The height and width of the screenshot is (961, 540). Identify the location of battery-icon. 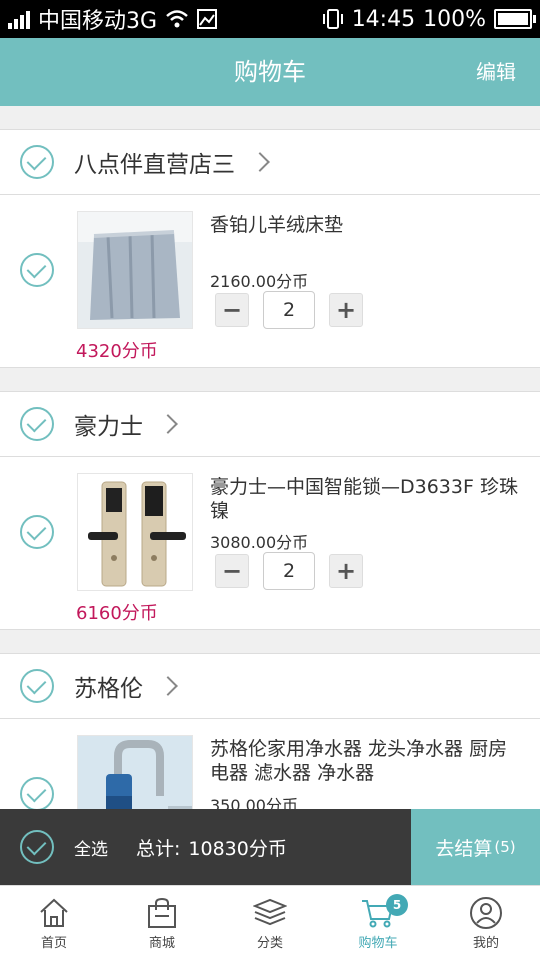
(515, 19).